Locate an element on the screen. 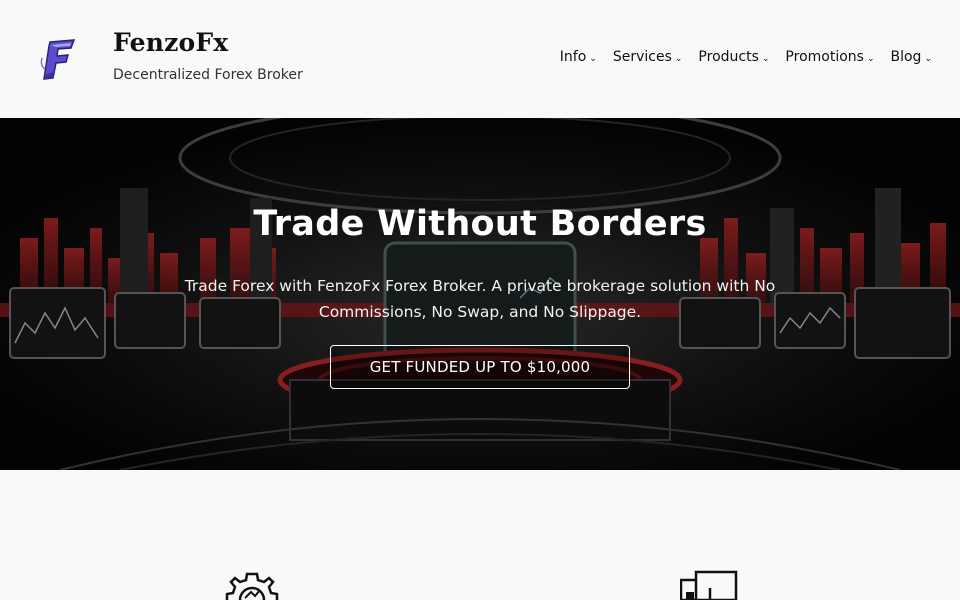  nav-item-promotions: Promotions ⌄ is located at coordinates (829, 57).